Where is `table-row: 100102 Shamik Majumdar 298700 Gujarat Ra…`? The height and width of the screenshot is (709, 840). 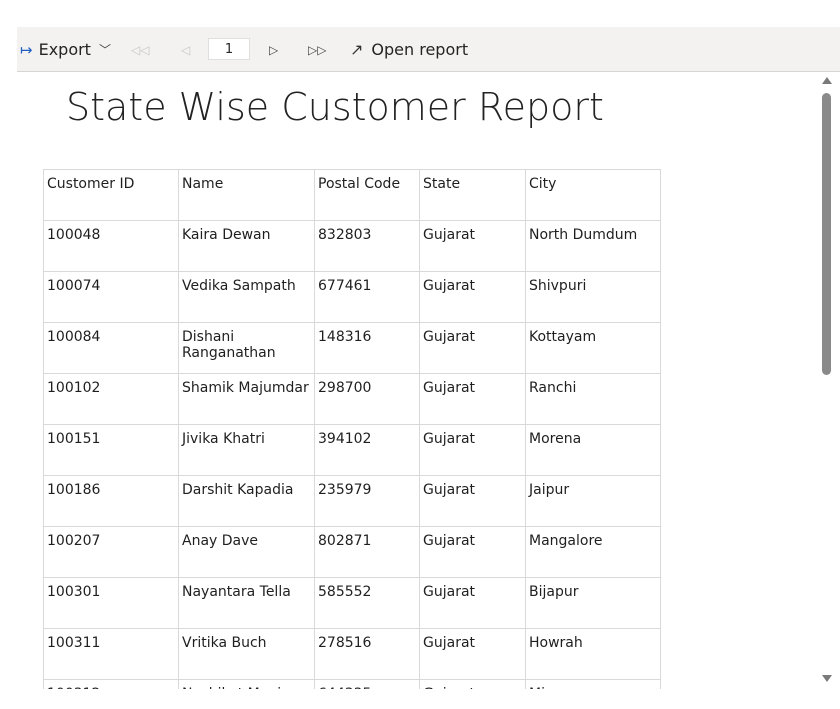 table-row: 100102 Shamik Majumdar 298700 Gujarat Ra… is located at coordinates (352, 399).